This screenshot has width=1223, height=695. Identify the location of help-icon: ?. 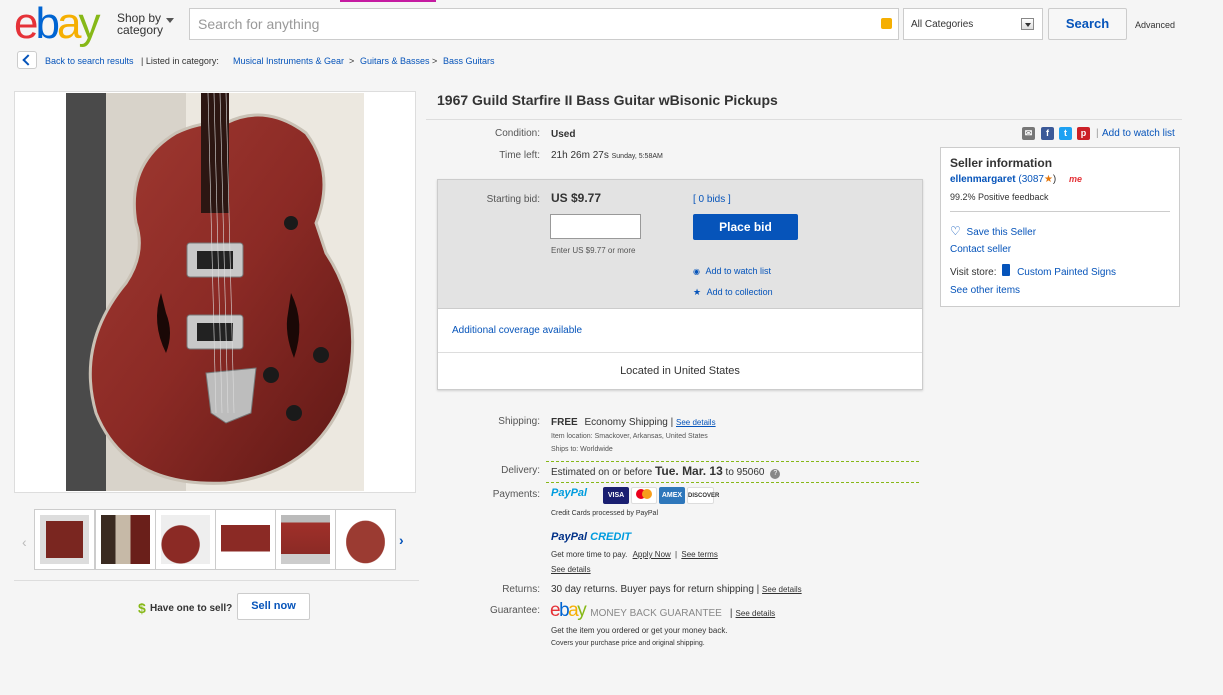
(775, 474).